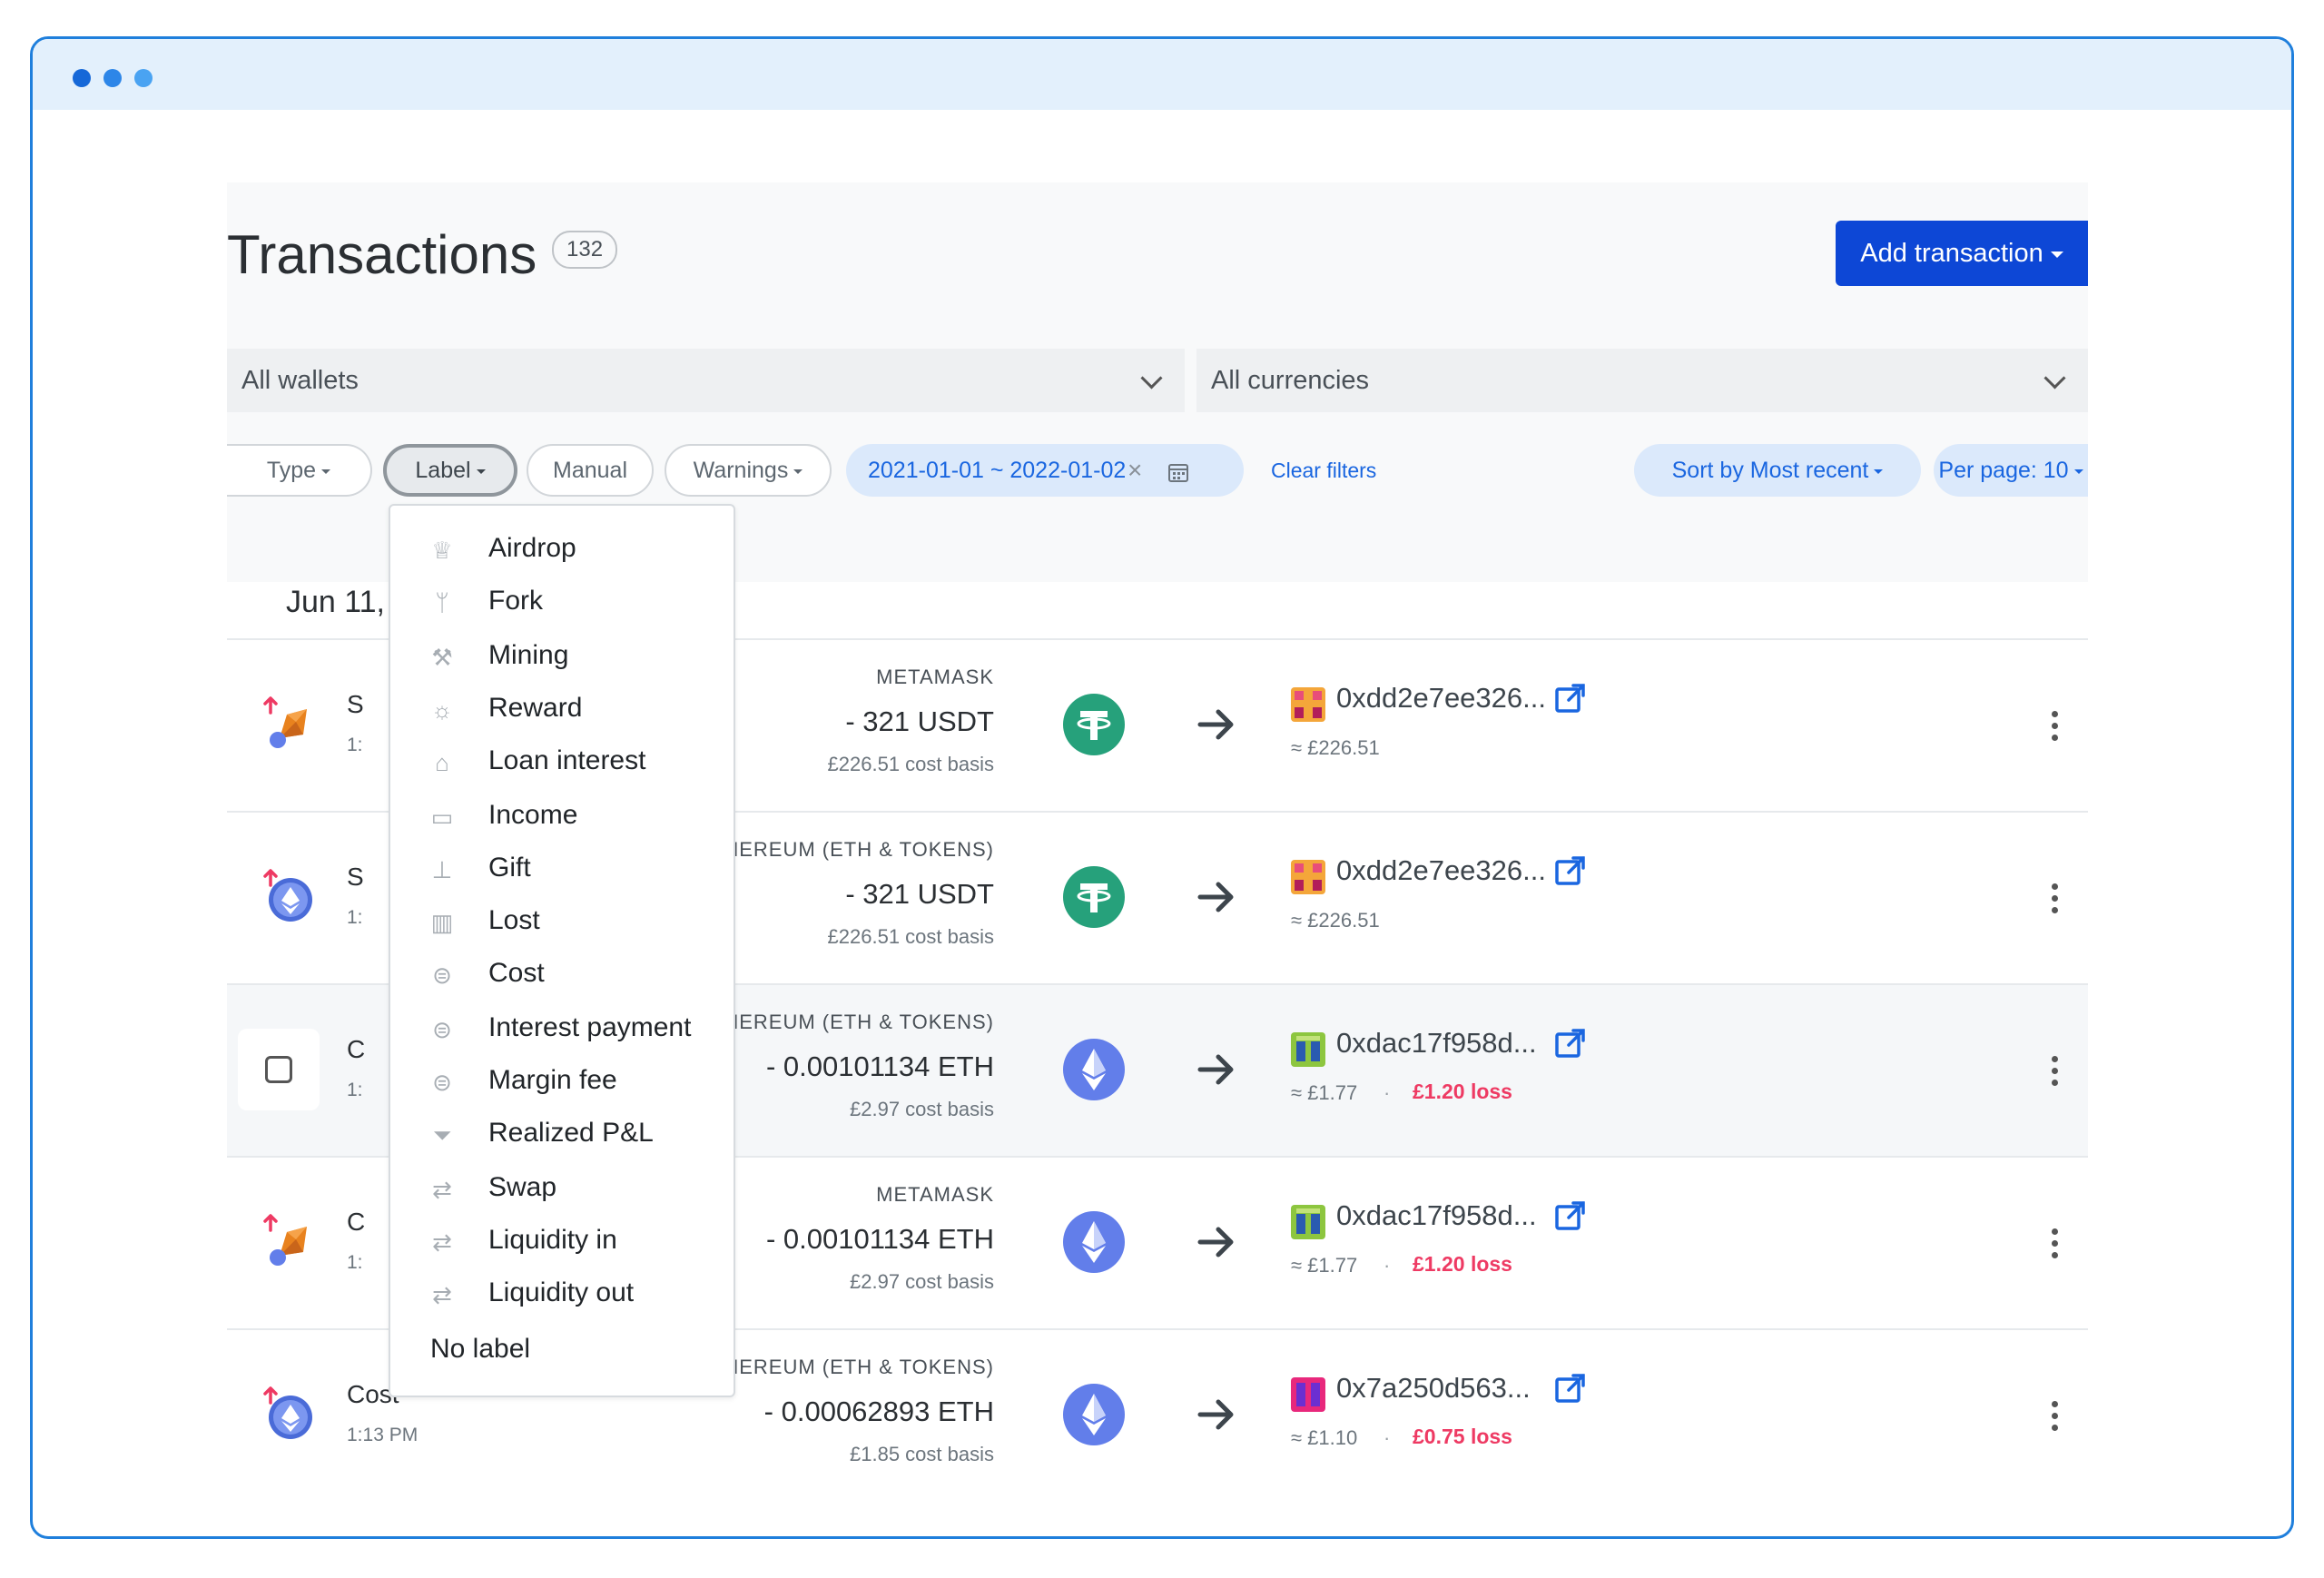 Image resolution: width=2324 pixels, height=1578 pixels. I want to click on type-filter-button: Type, so click(299, 470).